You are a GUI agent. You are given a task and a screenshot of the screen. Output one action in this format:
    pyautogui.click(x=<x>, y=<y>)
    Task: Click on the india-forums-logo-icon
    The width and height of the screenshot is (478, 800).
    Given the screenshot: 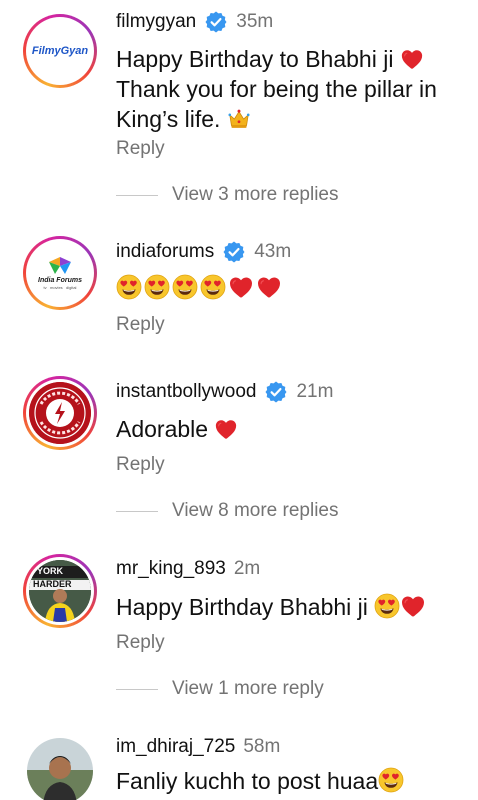 What is the action you would take?
    pyautogui.click(x=60, y=265)
    